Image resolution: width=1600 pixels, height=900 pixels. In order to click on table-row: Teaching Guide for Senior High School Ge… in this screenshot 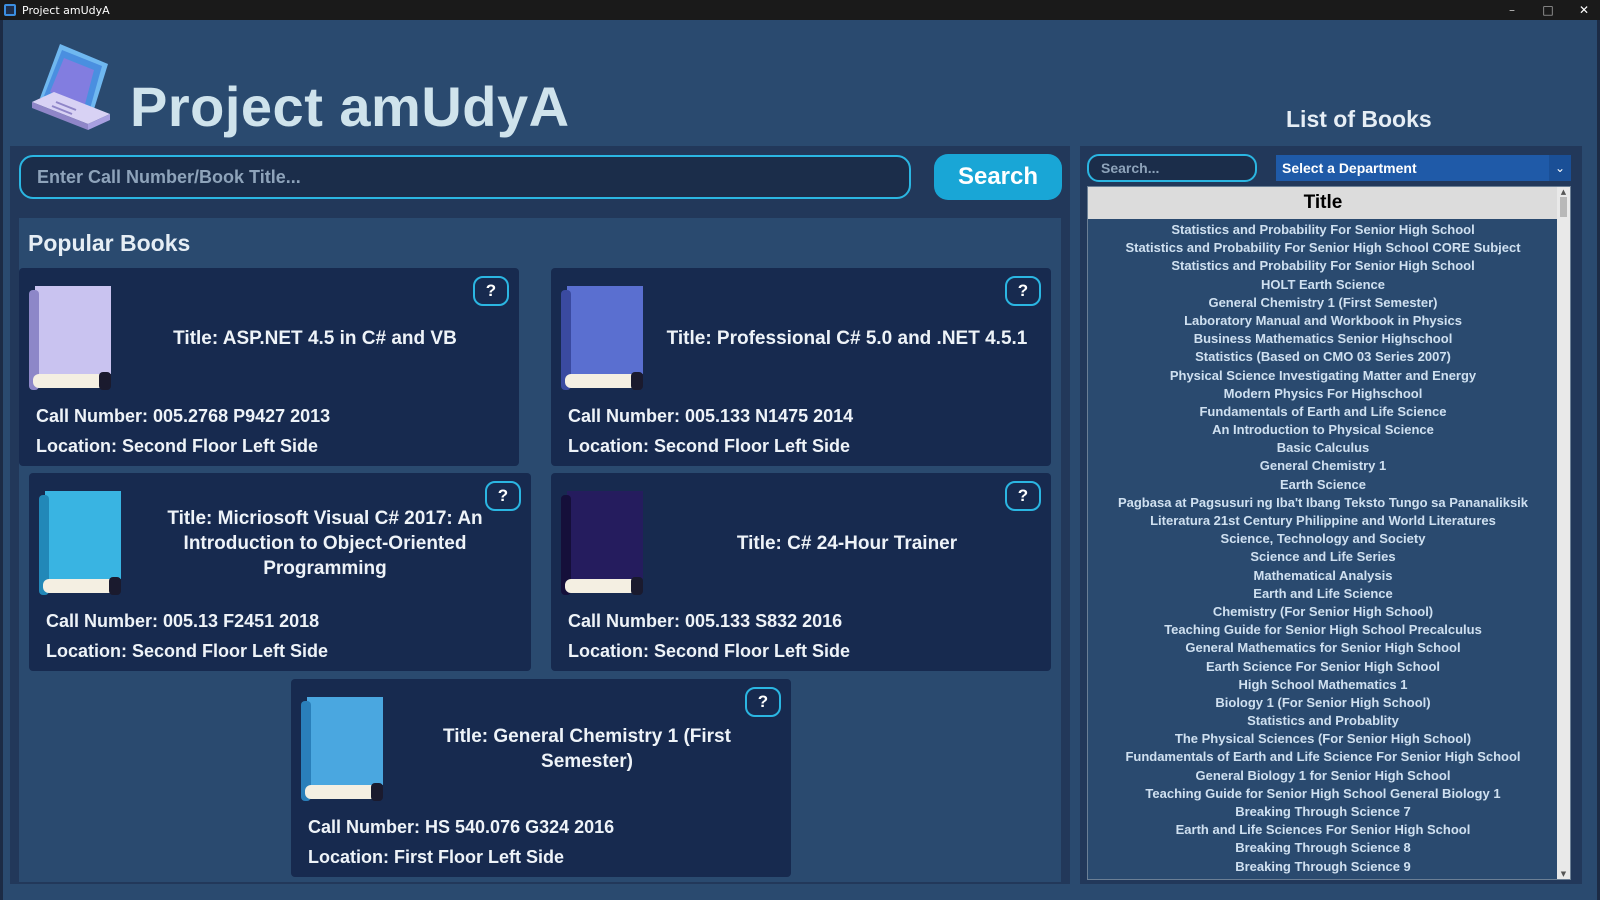, I will do `click(1323, 794)`.